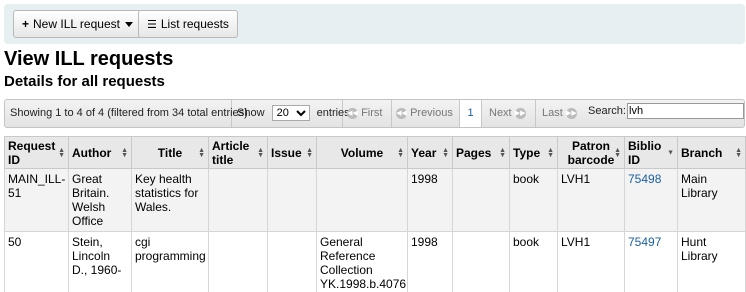 This screenshot has height=292, width=746. I want to click on col-request-id: Request ID ▲ ▼, so click(36, 152).